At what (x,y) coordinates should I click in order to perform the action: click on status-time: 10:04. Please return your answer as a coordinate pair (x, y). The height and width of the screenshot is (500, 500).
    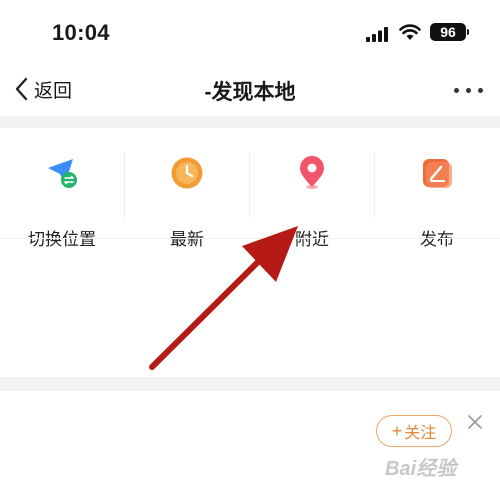
    Looking at the image, I should click on (81, 32).